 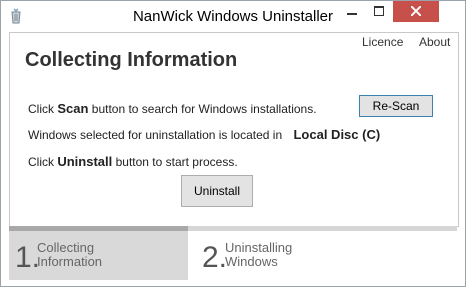 What do you see at coordinates (131, 60) in the screenshot?
I see `page-title: Collecting Information` at bounding box center [131, 60].